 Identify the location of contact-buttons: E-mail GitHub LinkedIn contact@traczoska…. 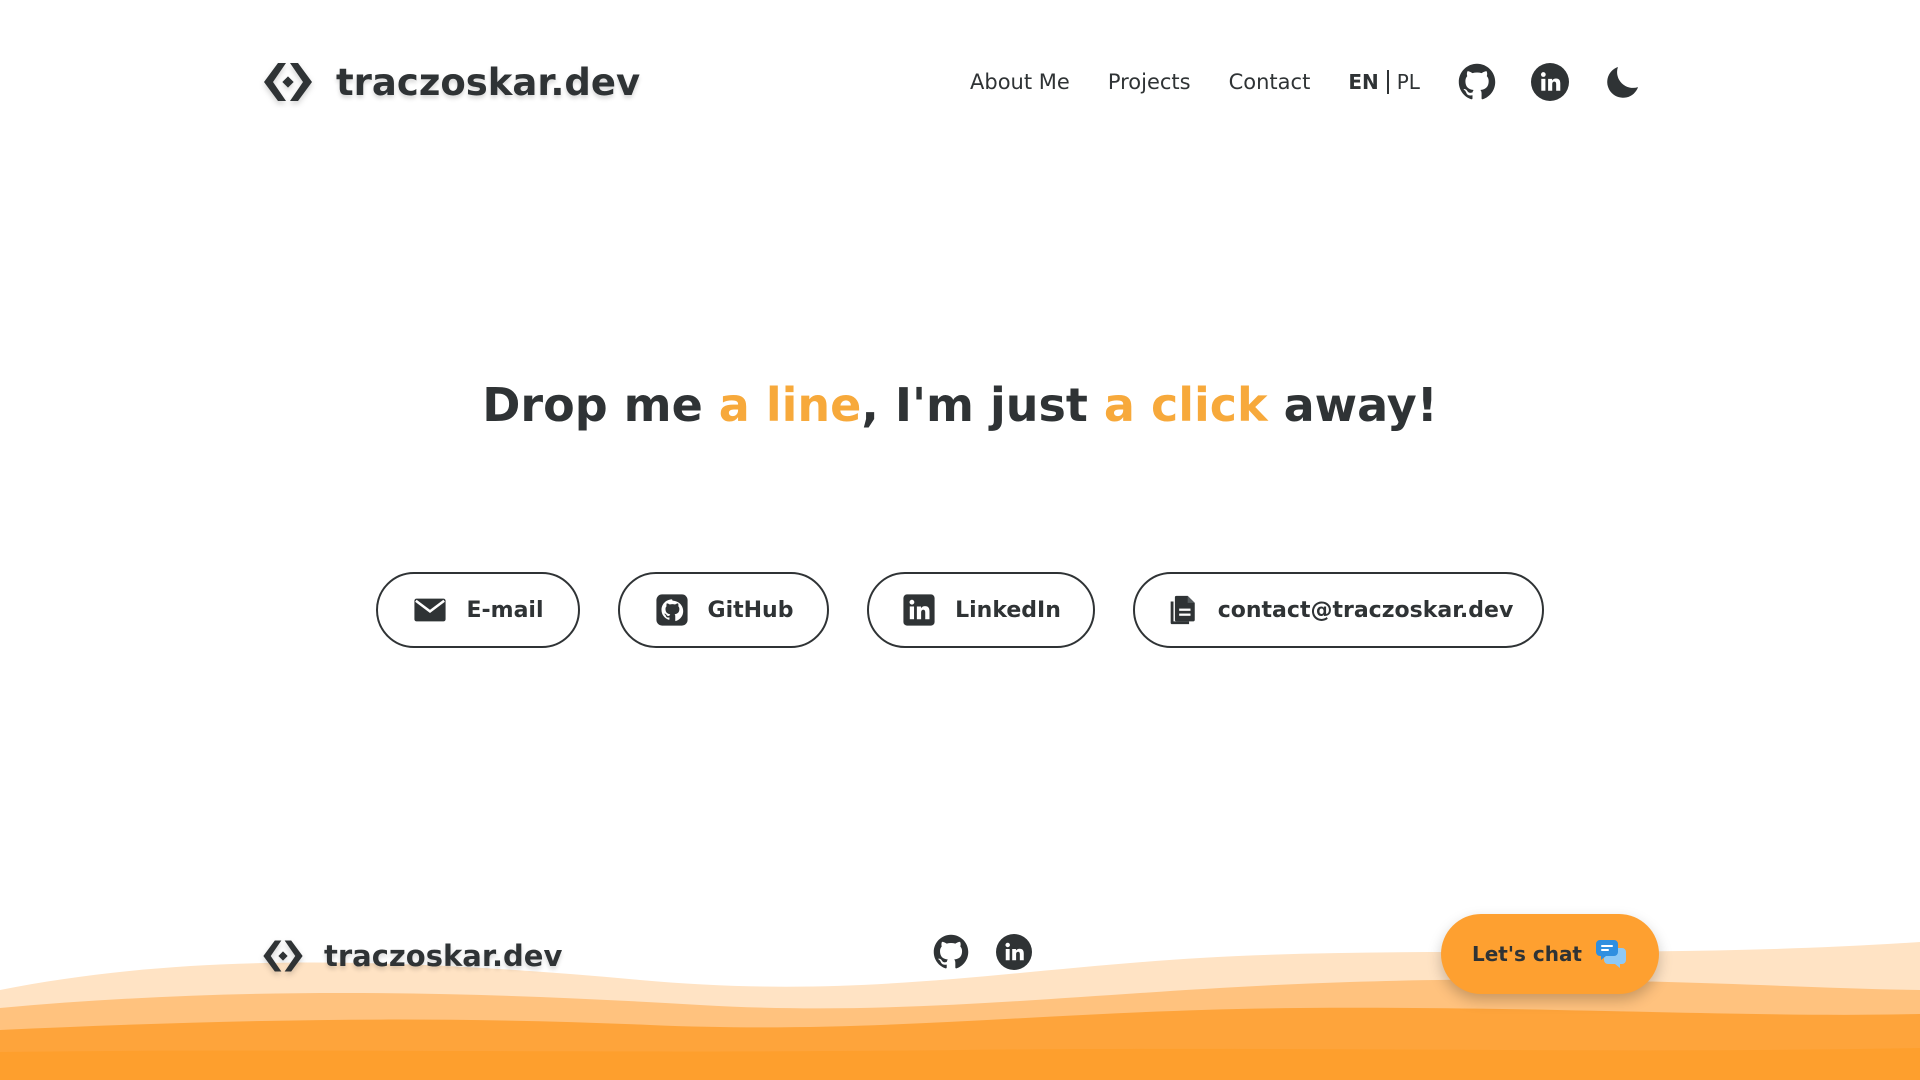
(961, 610).